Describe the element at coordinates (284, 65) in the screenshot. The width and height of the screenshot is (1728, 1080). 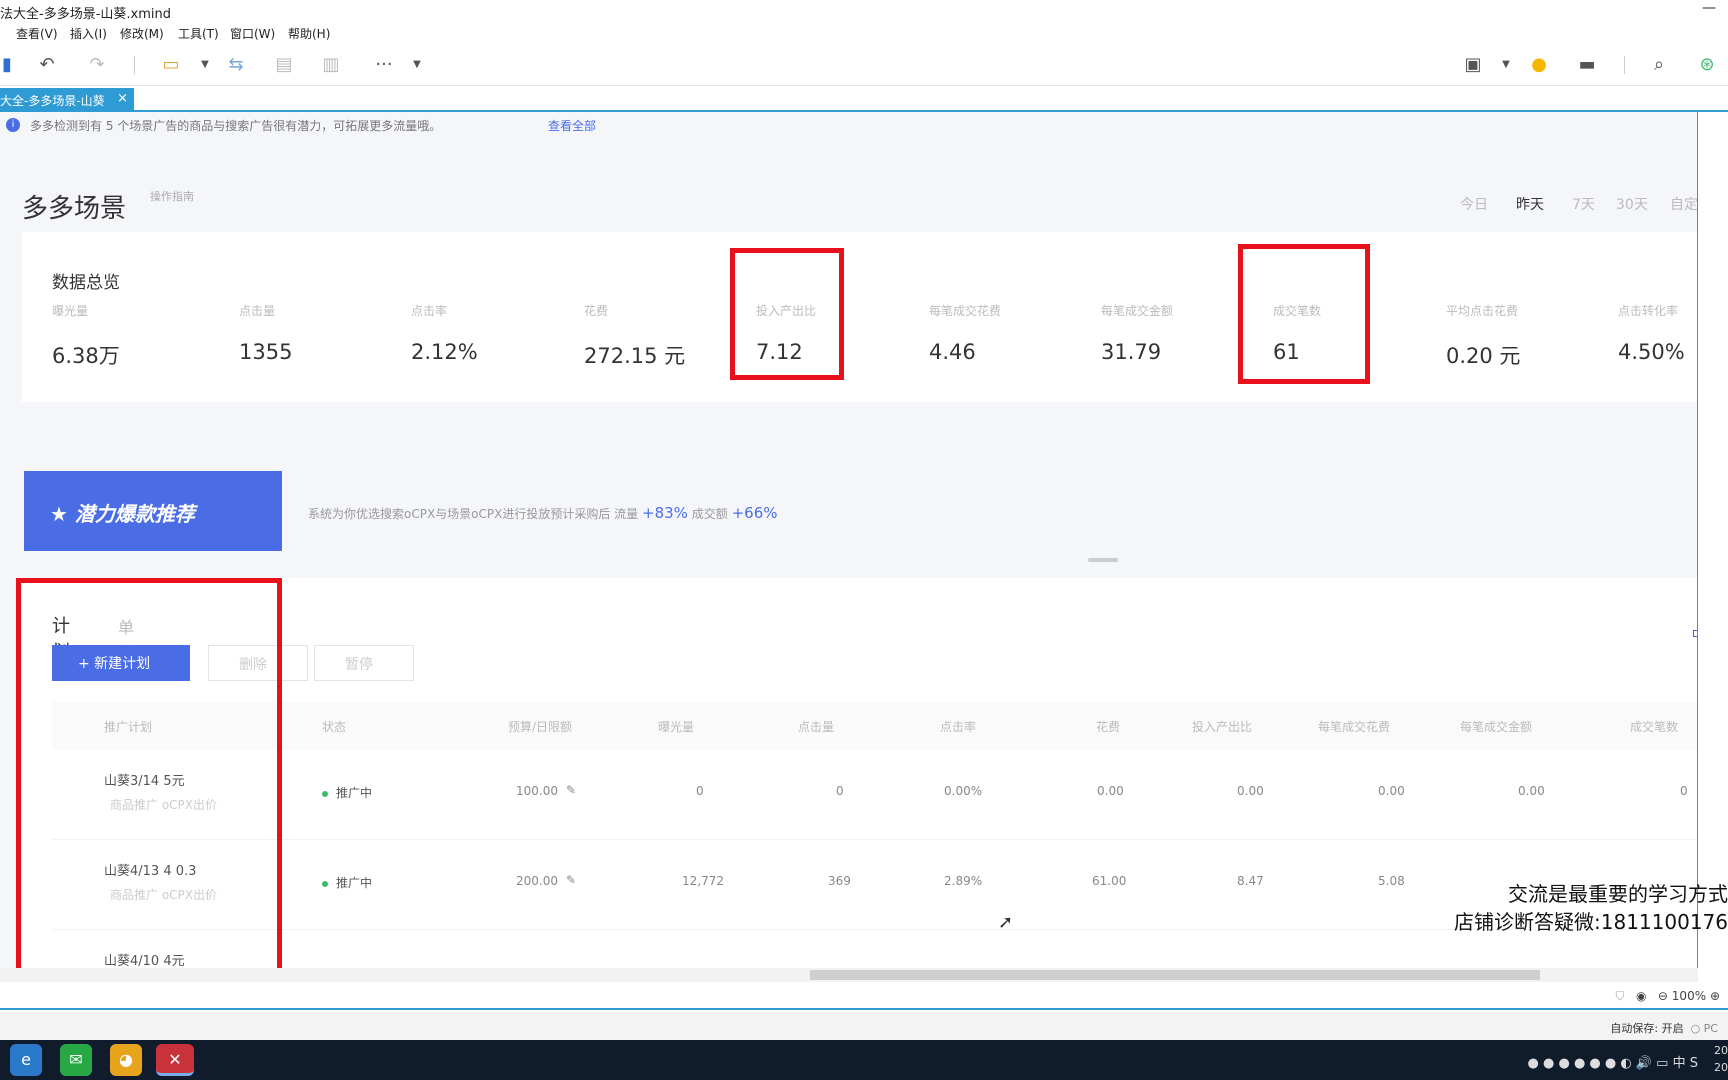
I see `boundary-icon: ▤` at that location.